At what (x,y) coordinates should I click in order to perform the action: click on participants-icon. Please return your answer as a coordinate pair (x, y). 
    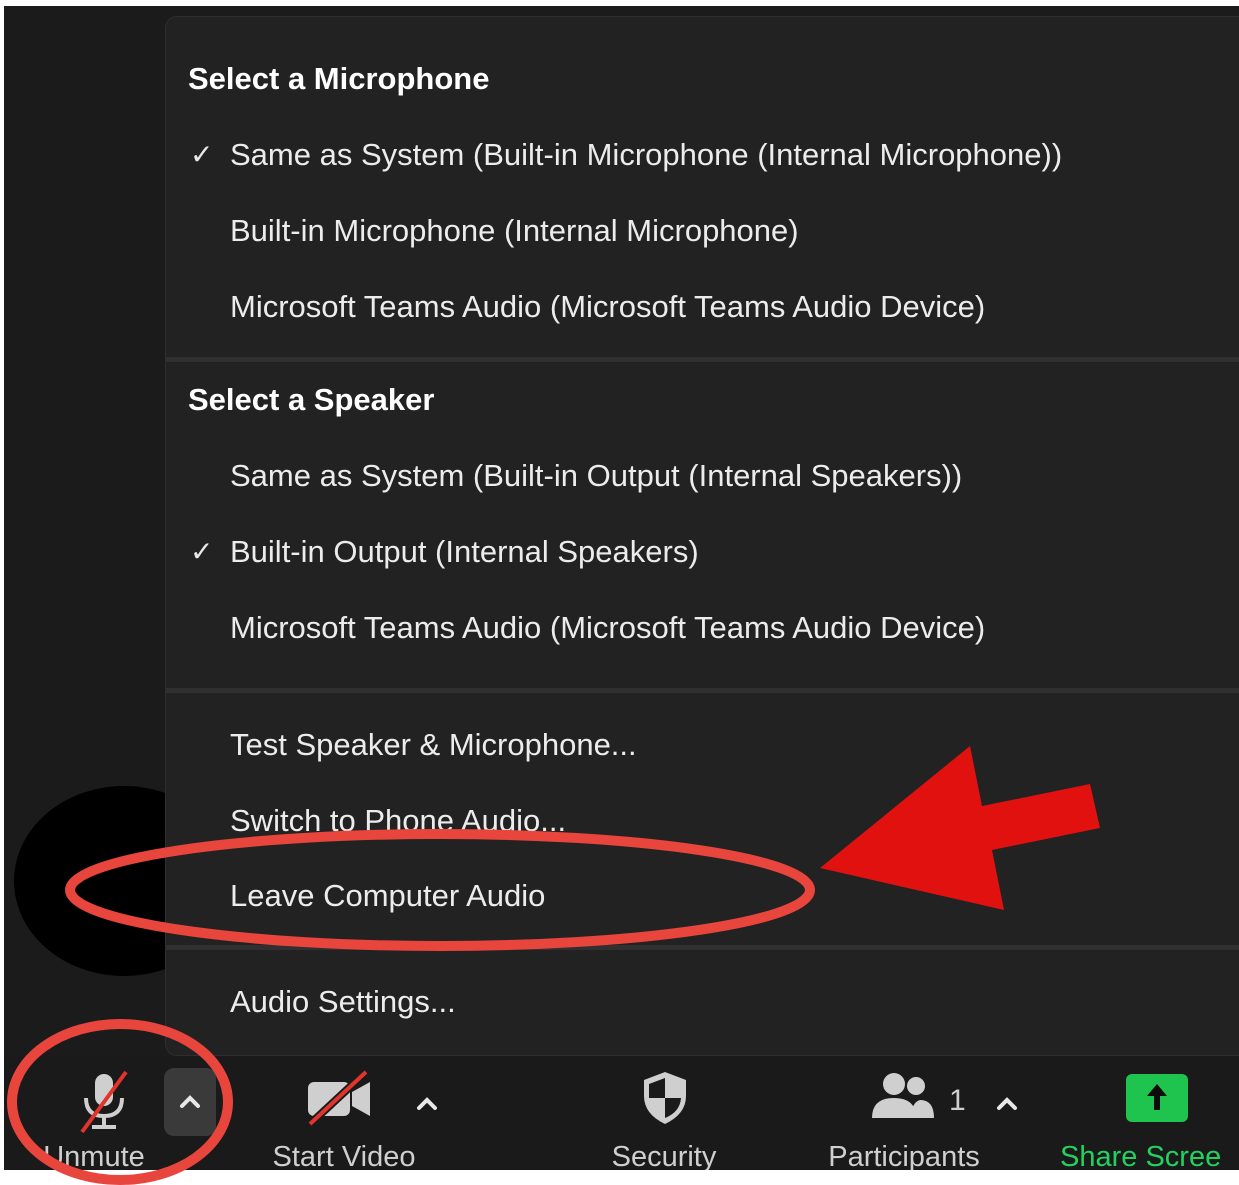
    Looking at the image, I should click on (903, 1095).